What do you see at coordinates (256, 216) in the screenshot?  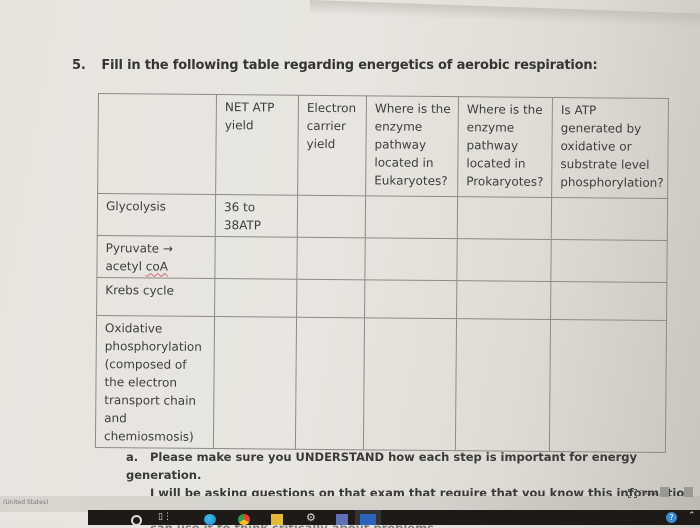 I see `net-atp-cell: 36 to 38ATP` at bounding box center [256, 216].